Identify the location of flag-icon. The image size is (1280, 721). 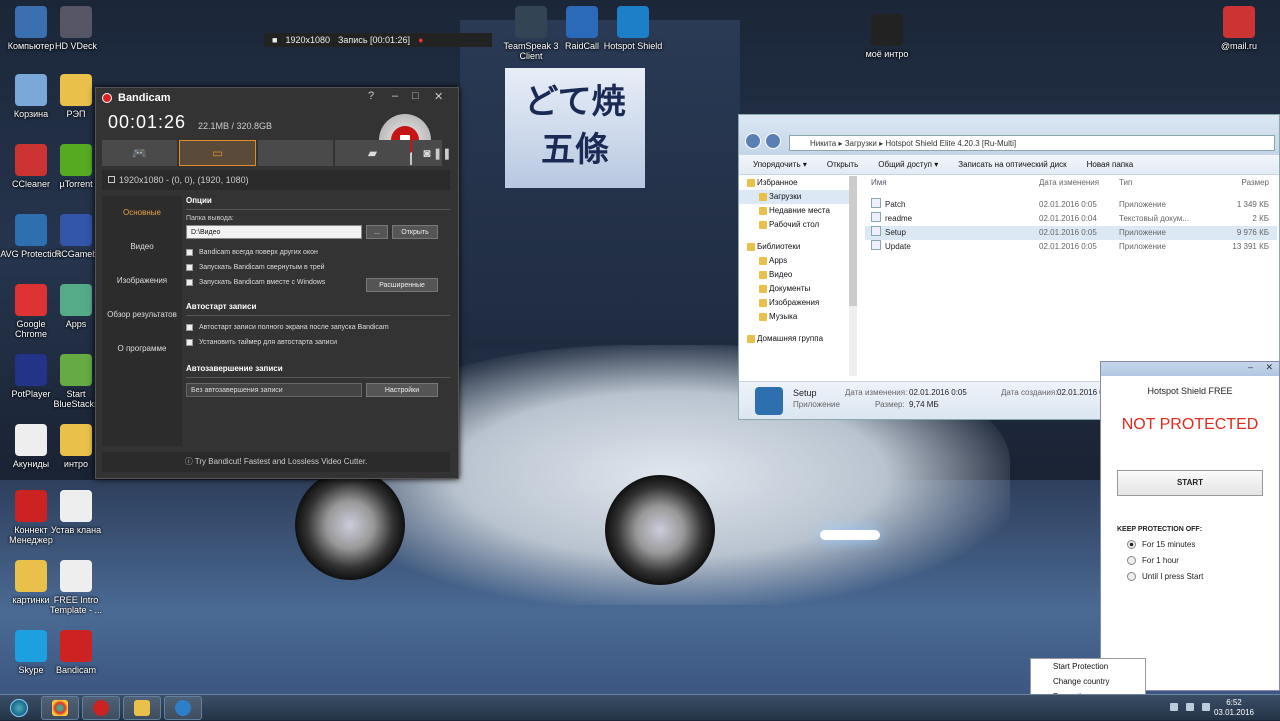
(1190, 707).